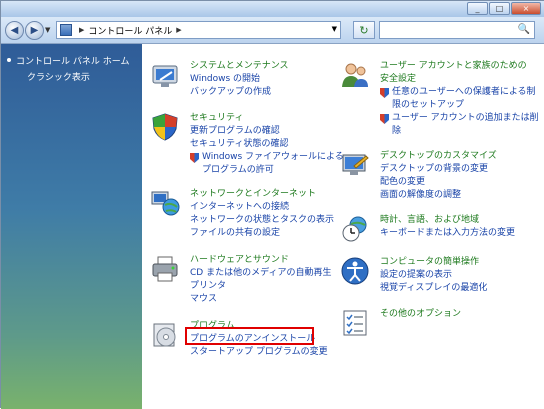  What do you see at coordinates (165, 203) in the screenshot?
I see `network-globe-icon` at bounding box center [165, 203].